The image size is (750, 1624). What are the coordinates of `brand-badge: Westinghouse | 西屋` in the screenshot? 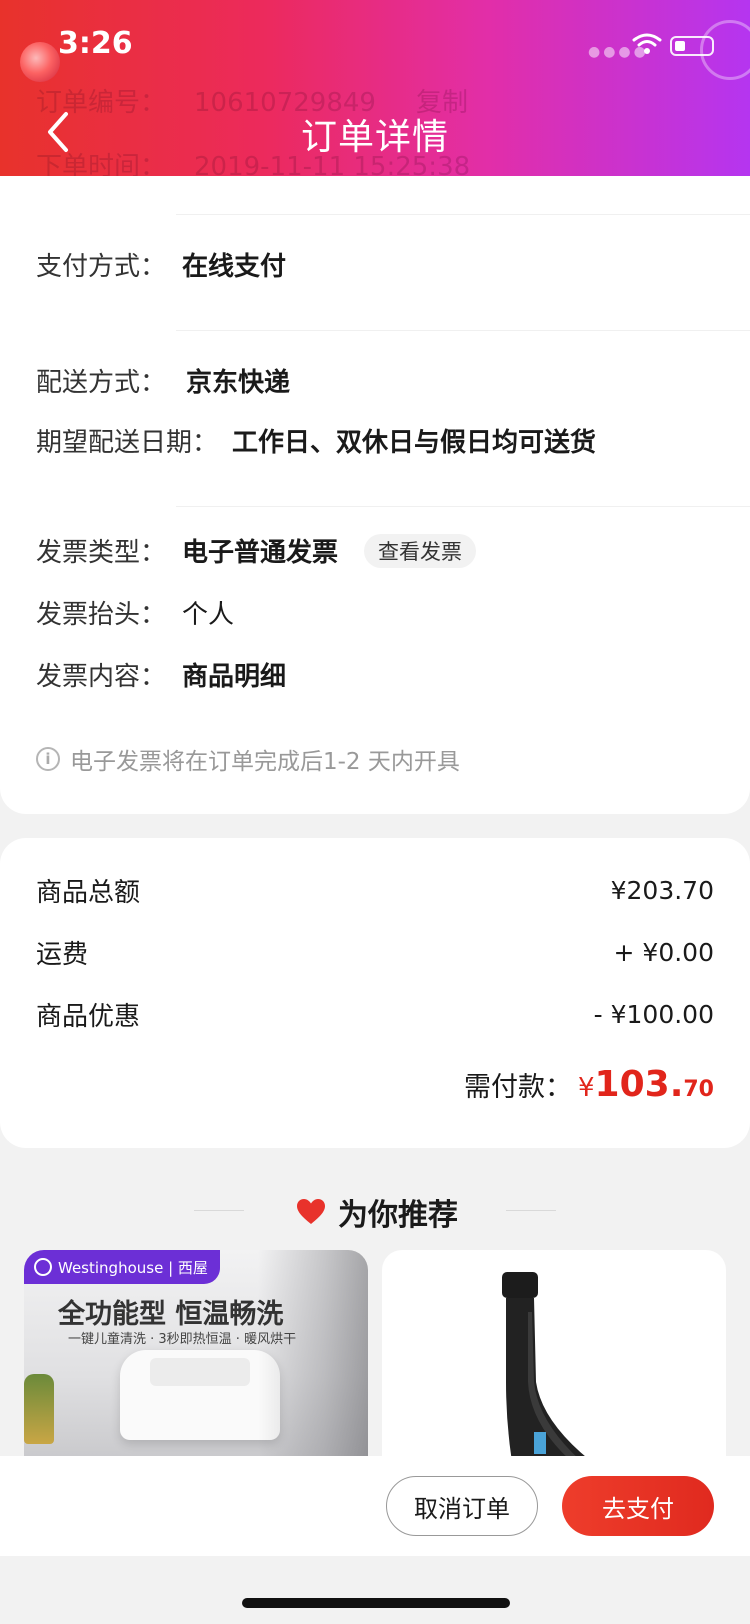 It's located at (122, 1267).